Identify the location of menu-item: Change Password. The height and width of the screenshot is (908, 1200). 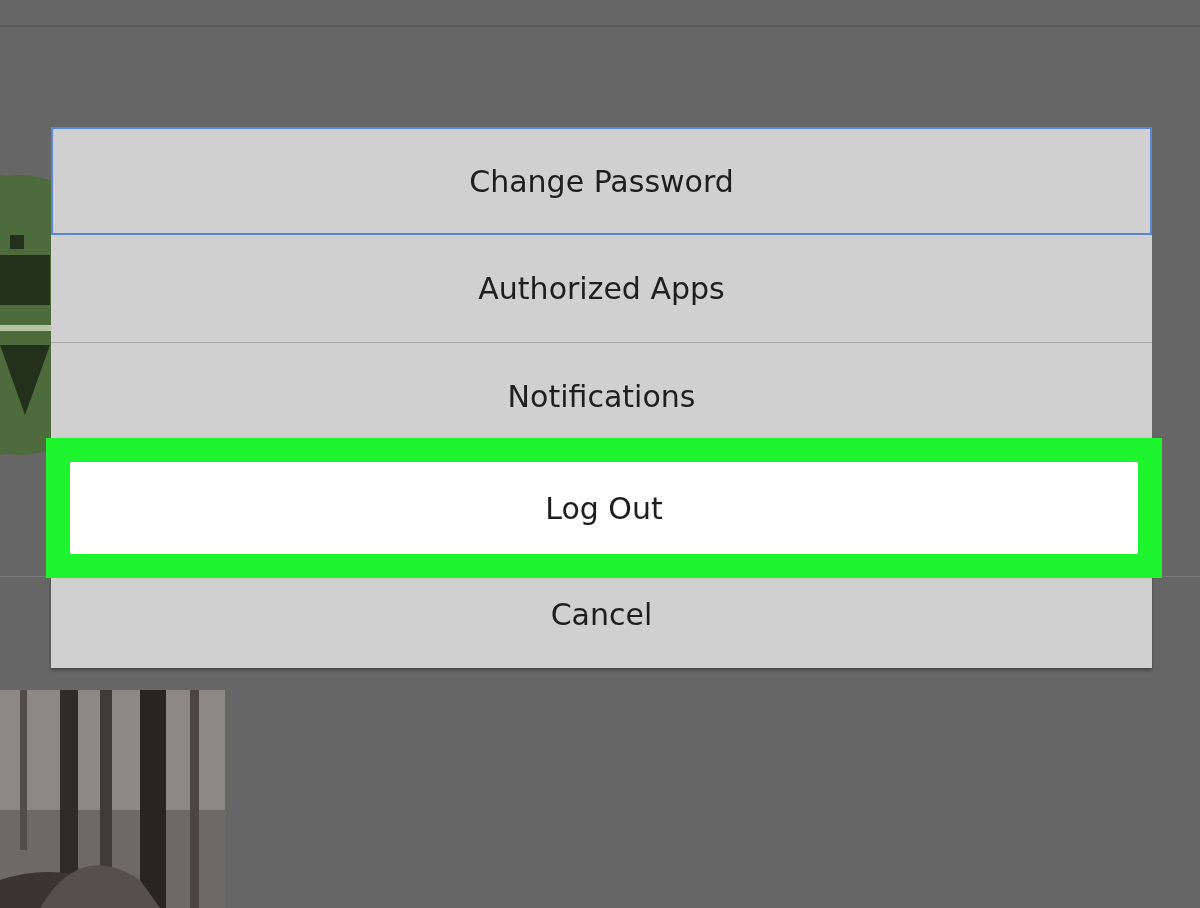
(601, 181).